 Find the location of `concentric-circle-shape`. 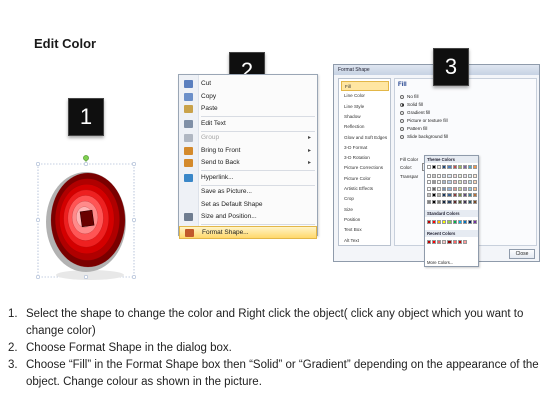

concentric-circle-shape is located at coordinates (88, 220).